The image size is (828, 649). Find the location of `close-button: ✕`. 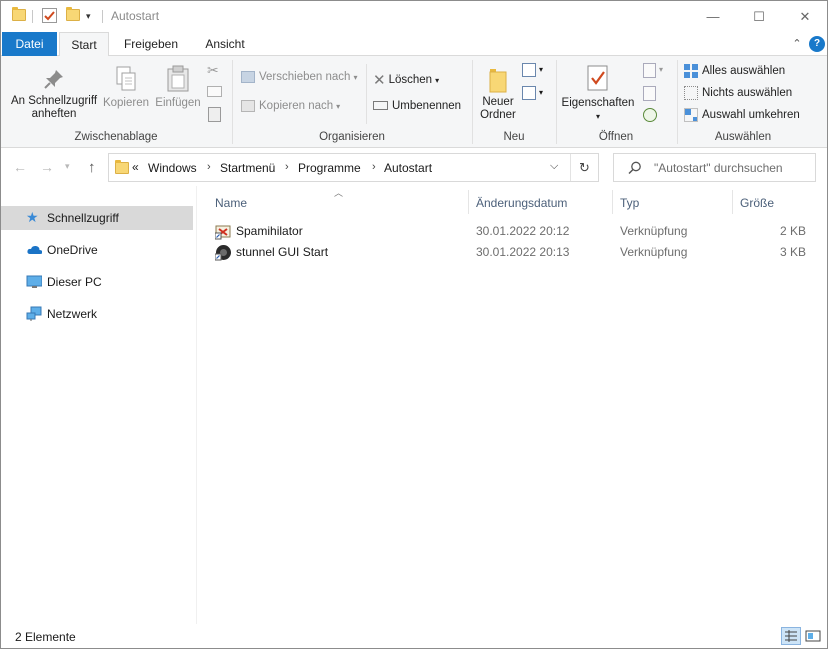

close-button: ✕ is located at coordinates (804, 16).